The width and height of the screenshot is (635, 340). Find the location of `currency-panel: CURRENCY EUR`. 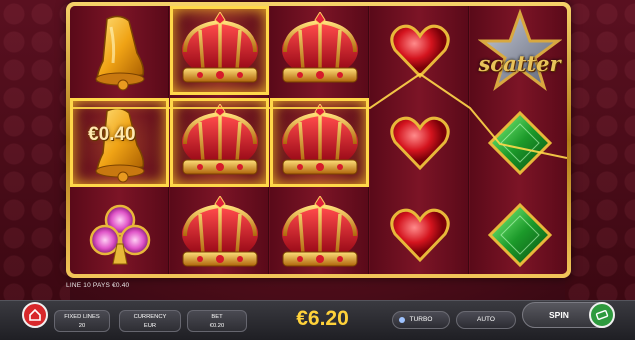

currency-panel: CURRENCY EUR is located at coordinates (150, 321).